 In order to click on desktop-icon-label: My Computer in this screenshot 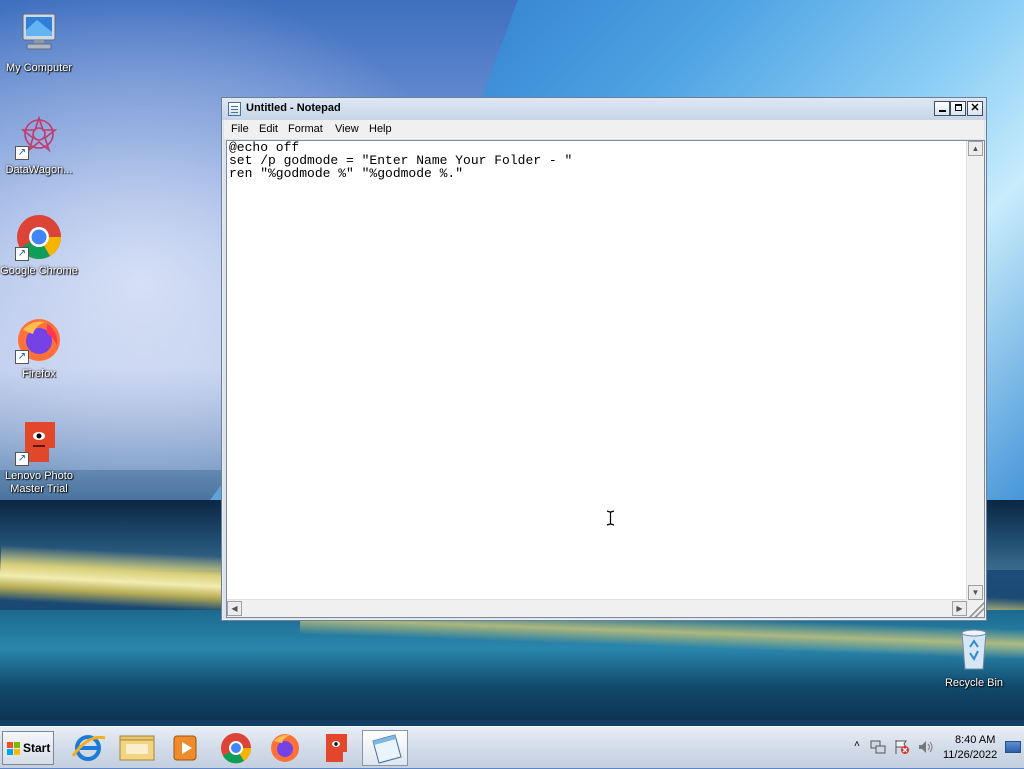, I will do `click(39, 68)`.